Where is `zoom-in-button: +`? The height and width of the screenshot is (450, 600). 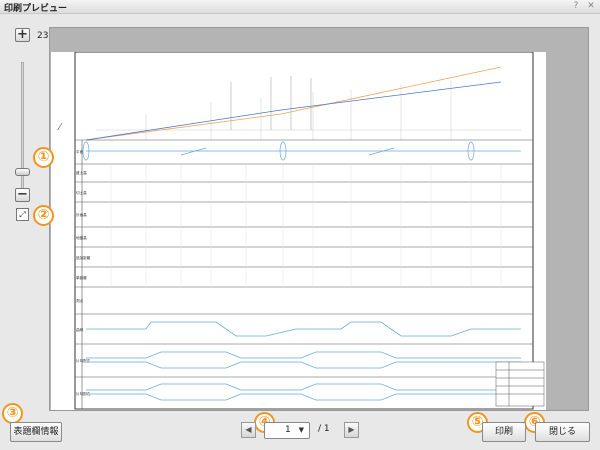
zoom-in-button: + is located at coordinates (22, 35).